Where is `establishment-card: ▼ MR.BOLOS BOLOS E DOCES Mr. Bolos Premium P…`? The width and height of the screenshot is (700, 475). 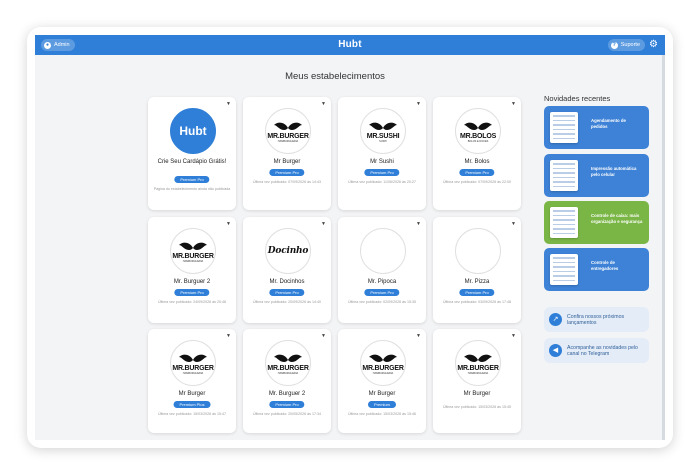 establishment-card: ▼ MR.BOLOS BOLOS E DOCES Mr. Bolos Premium P… is located at coordinates (477, 153).